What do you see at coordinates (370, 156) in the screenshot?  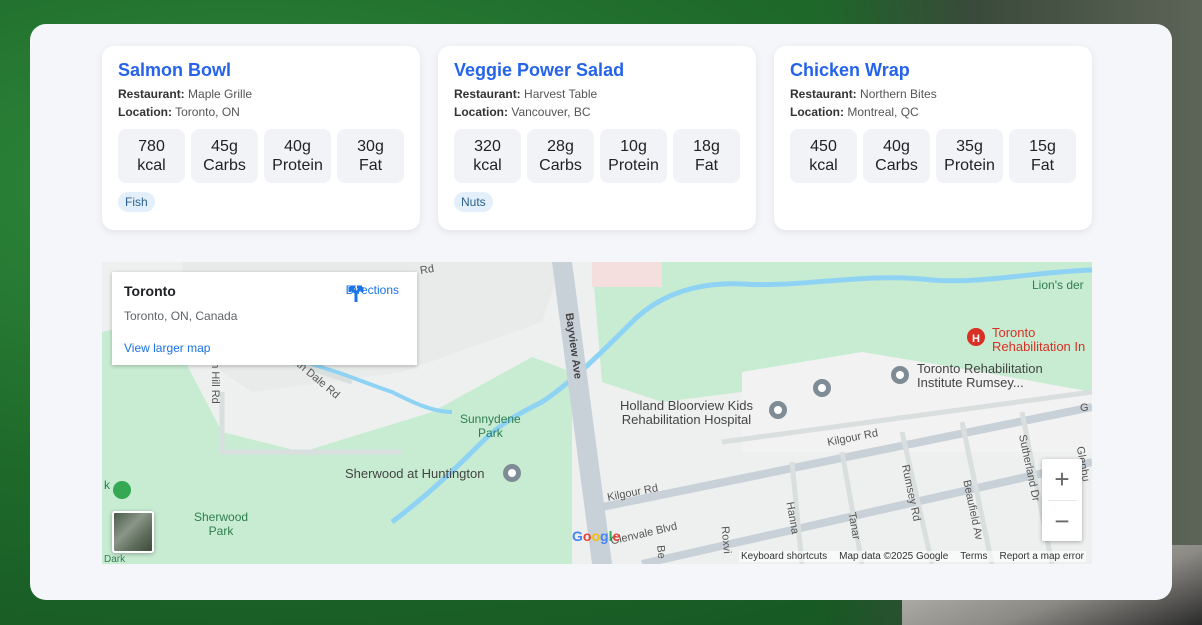 I see `nutrition-fat: 30g Fat` at bounding box center [370, 156].